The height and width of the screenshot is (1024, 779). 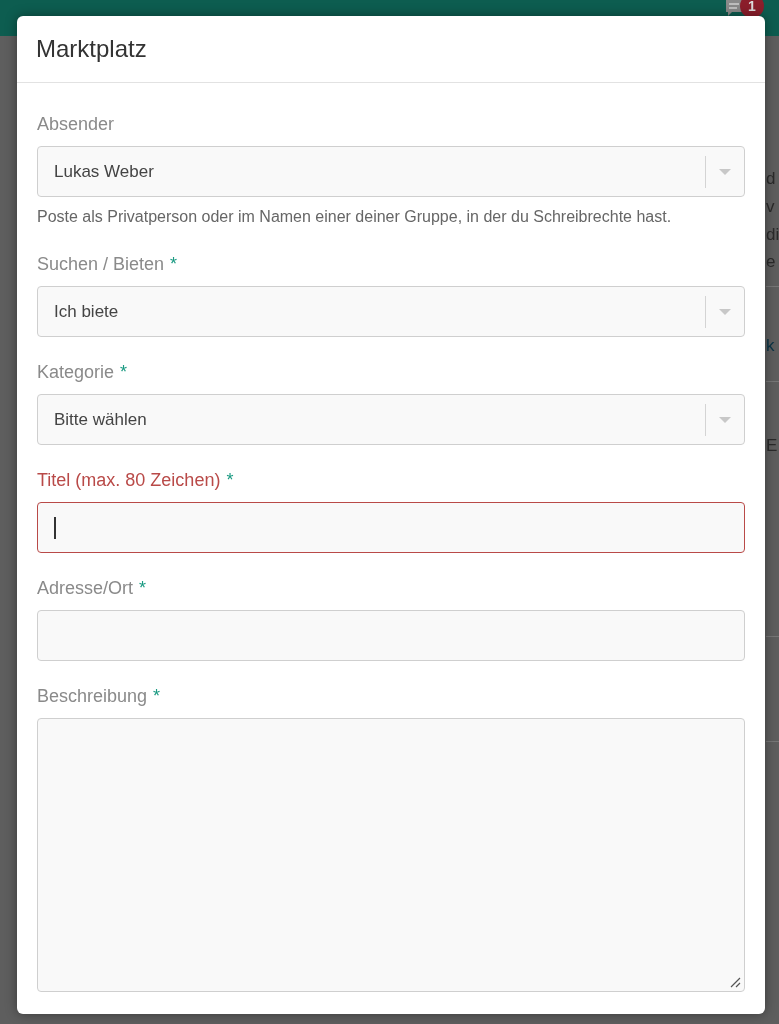 I want to click on field-label: Suchen / Bieten, so click(x=101, y=264).